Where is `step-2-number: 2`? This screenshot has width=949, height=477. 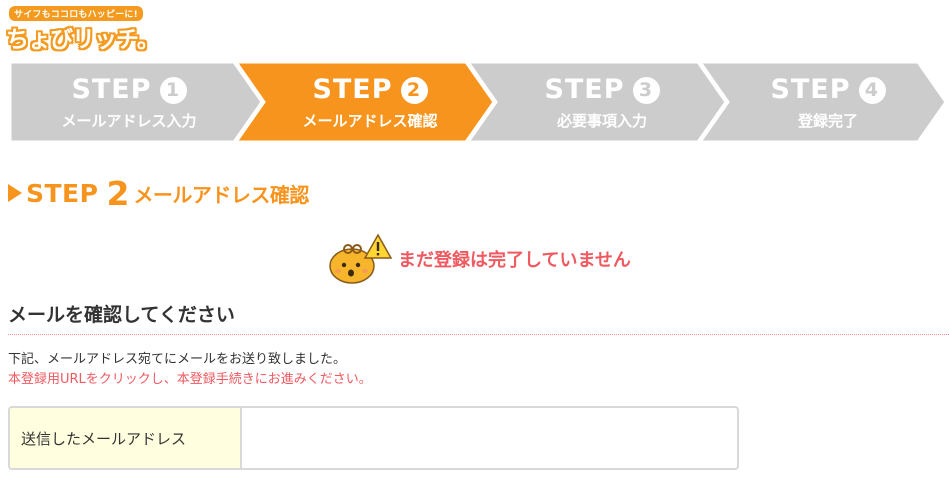 step-2-number: 2 is located at coordinates (414, 90).